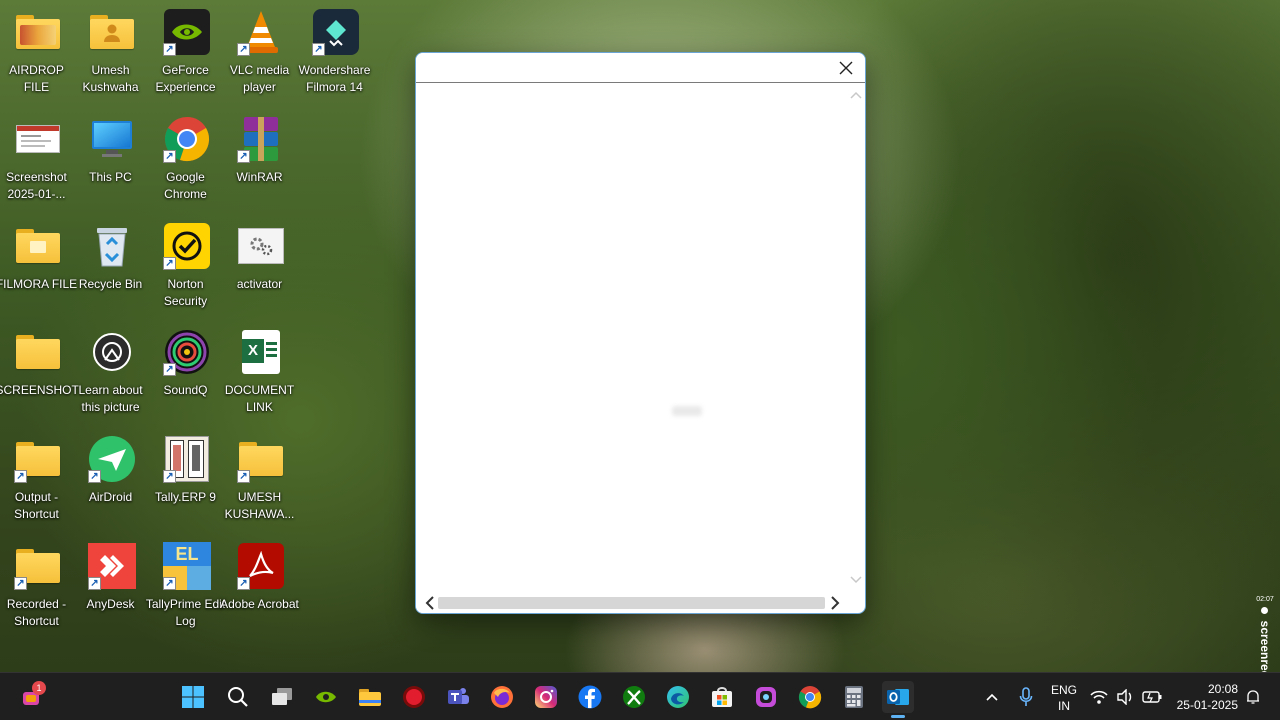  I want to click on taskbar-nvidia, so click(326, 697).